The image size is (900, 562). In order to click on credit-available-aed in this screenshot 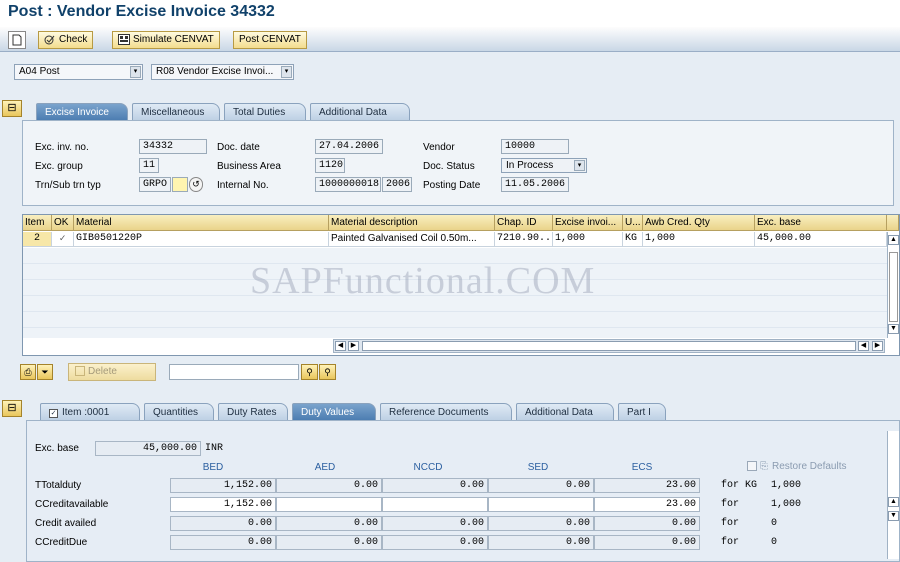, I will do `click(329, 504)`.